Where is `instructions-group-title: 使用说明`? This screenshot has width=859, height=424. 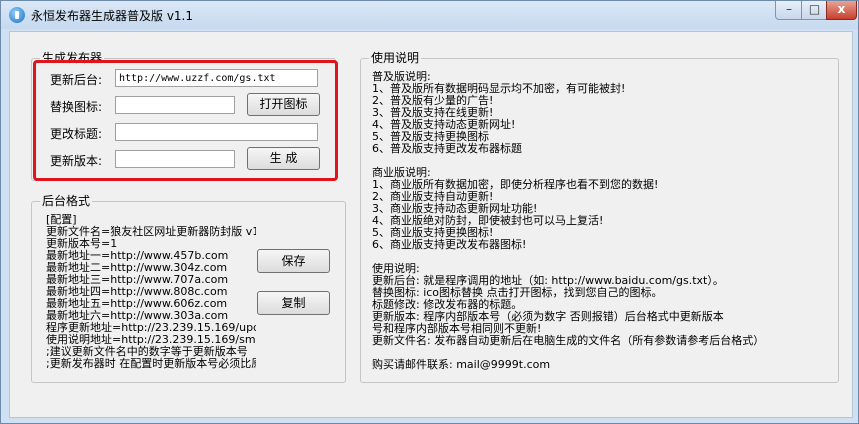 instructions-group-title: 使用说明 is located at coordinates (395, 58).